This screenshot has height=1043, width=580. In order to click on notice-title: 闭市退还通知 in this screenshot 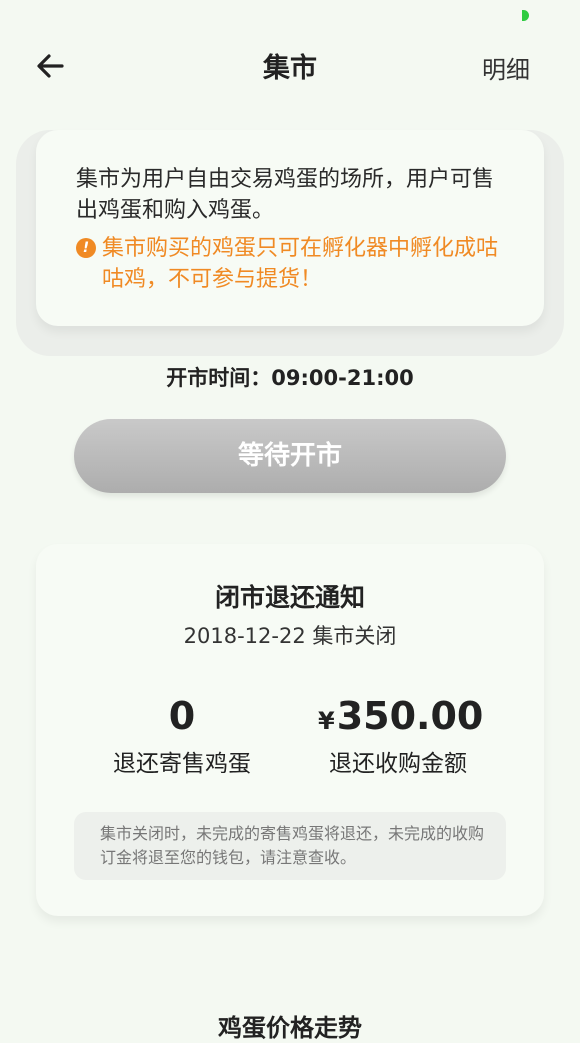, I will do `click(289, 597)`.